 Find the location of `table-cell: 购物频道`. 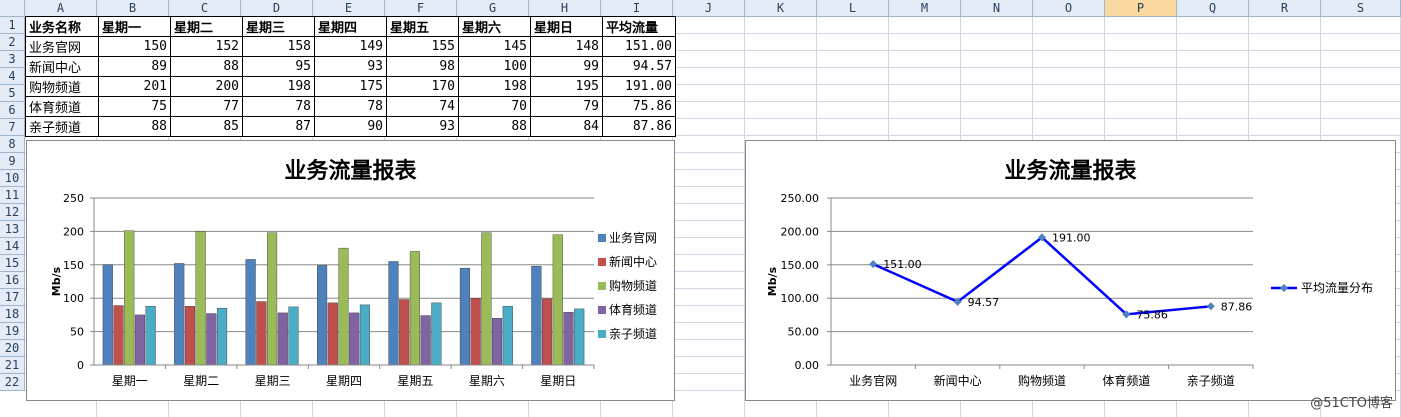

table-cell: 购物频道 is located at coordinates (62, 86).